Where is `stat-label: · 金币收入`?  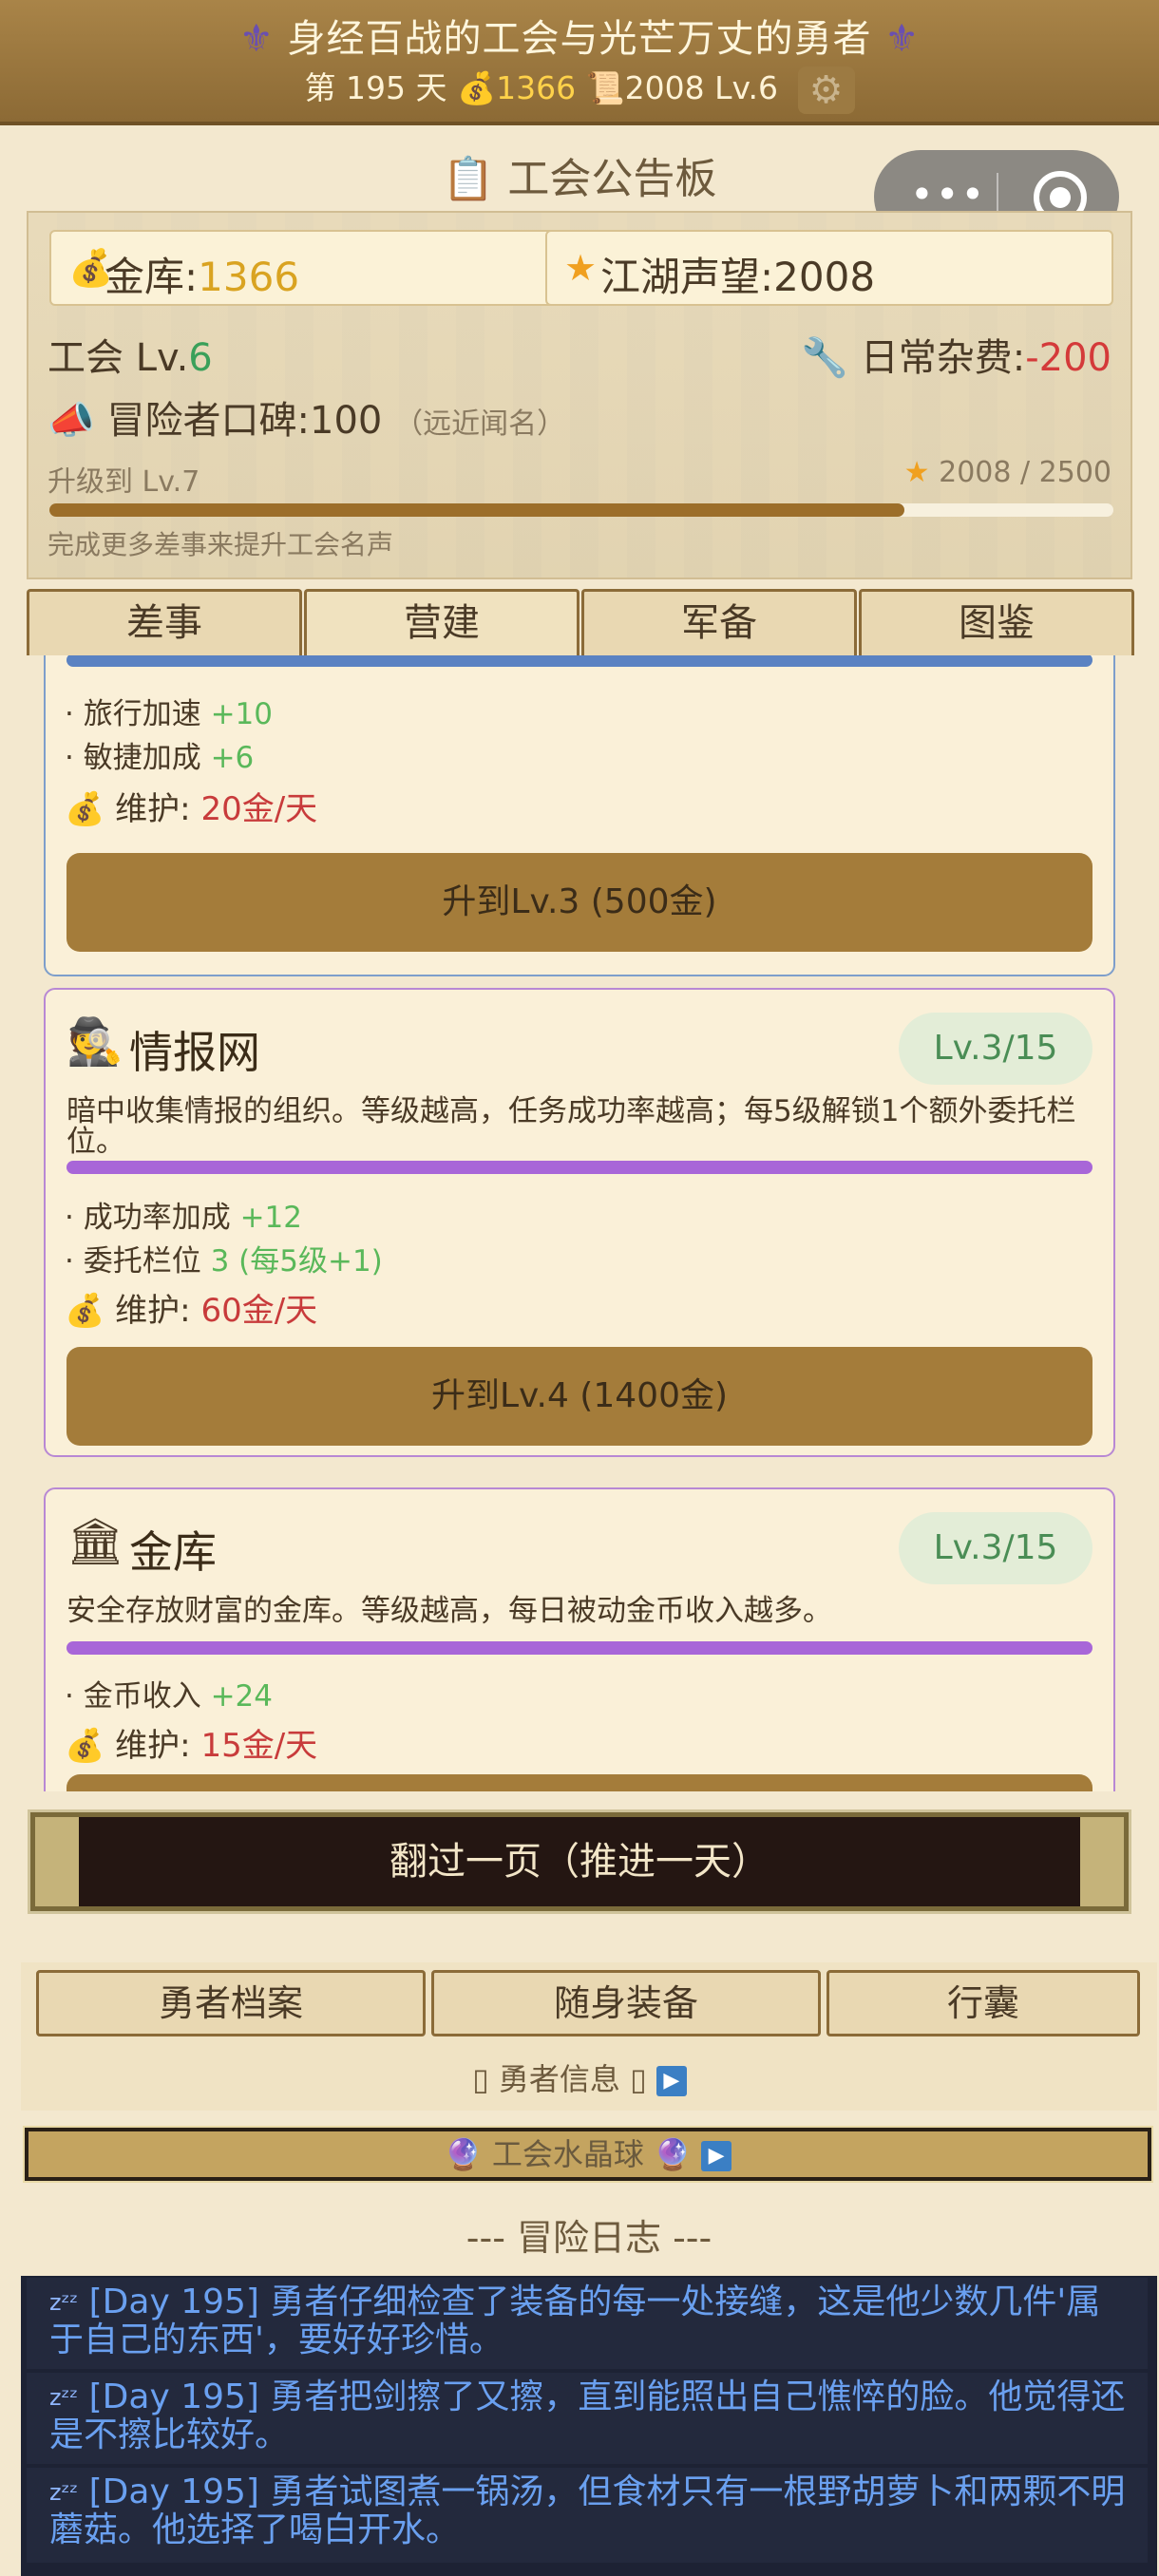
stat-label: · 金币收入 is located at coordinates (133, 1696).